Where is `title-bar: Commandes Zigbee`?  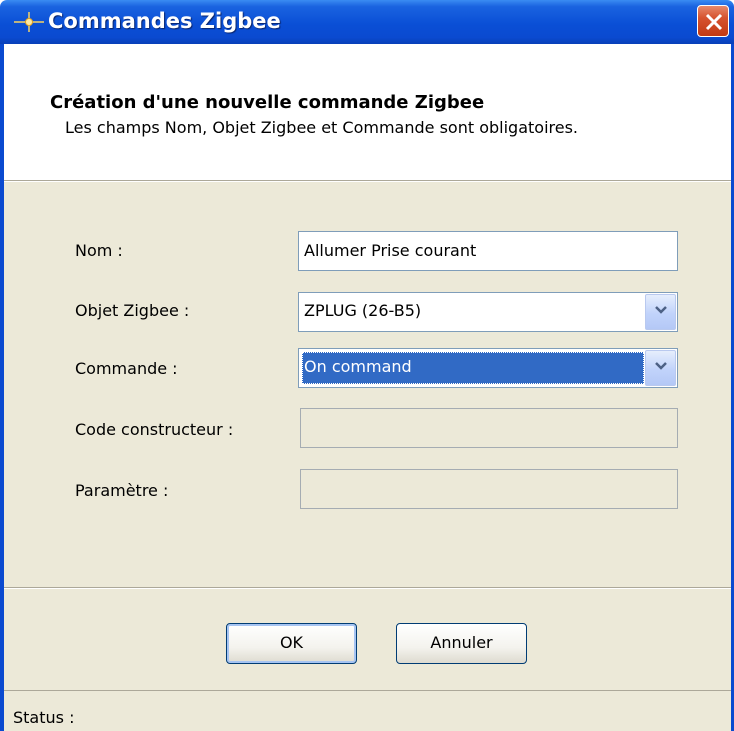
title-bar: Commandes Zigbee is located at coordinates (367, 22).